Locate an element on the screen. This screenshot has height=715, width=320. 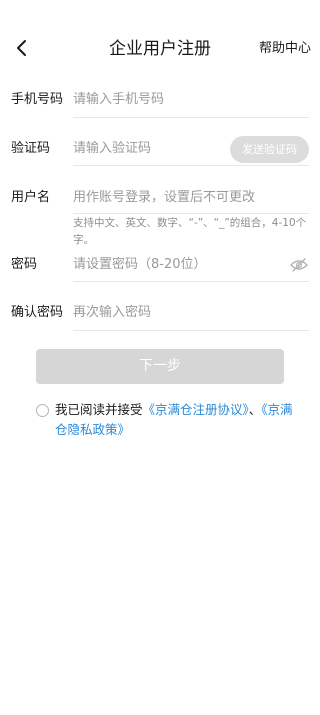
agreement-text: 我已阅读并接受《京满仓注册协议》、《京满仓隐私政策》 is located at coordinates (180, 420).